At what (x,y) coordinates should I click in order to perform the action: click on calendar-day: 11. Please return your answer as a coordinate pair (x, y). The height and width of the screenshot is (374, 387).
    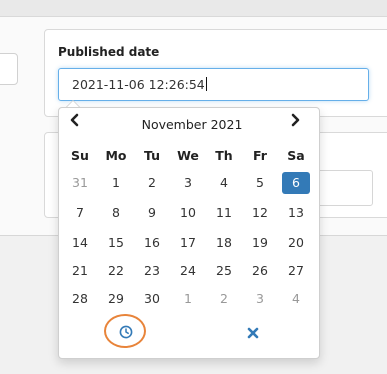
    Looking at the image, I should click on (224, 213).